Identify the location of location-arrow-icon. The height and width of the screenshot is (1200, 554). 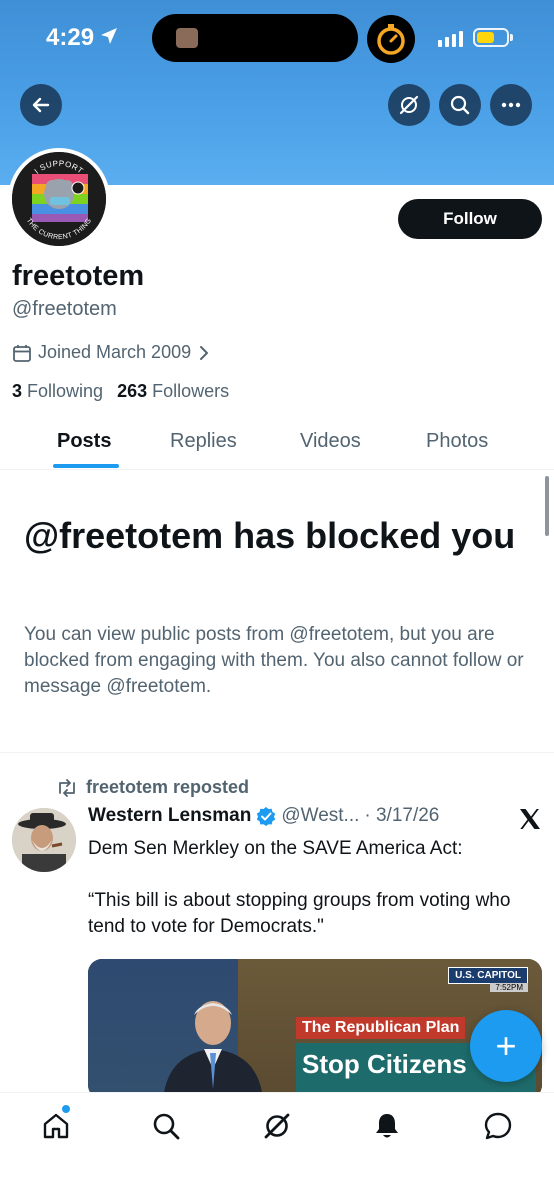
(109, 36).